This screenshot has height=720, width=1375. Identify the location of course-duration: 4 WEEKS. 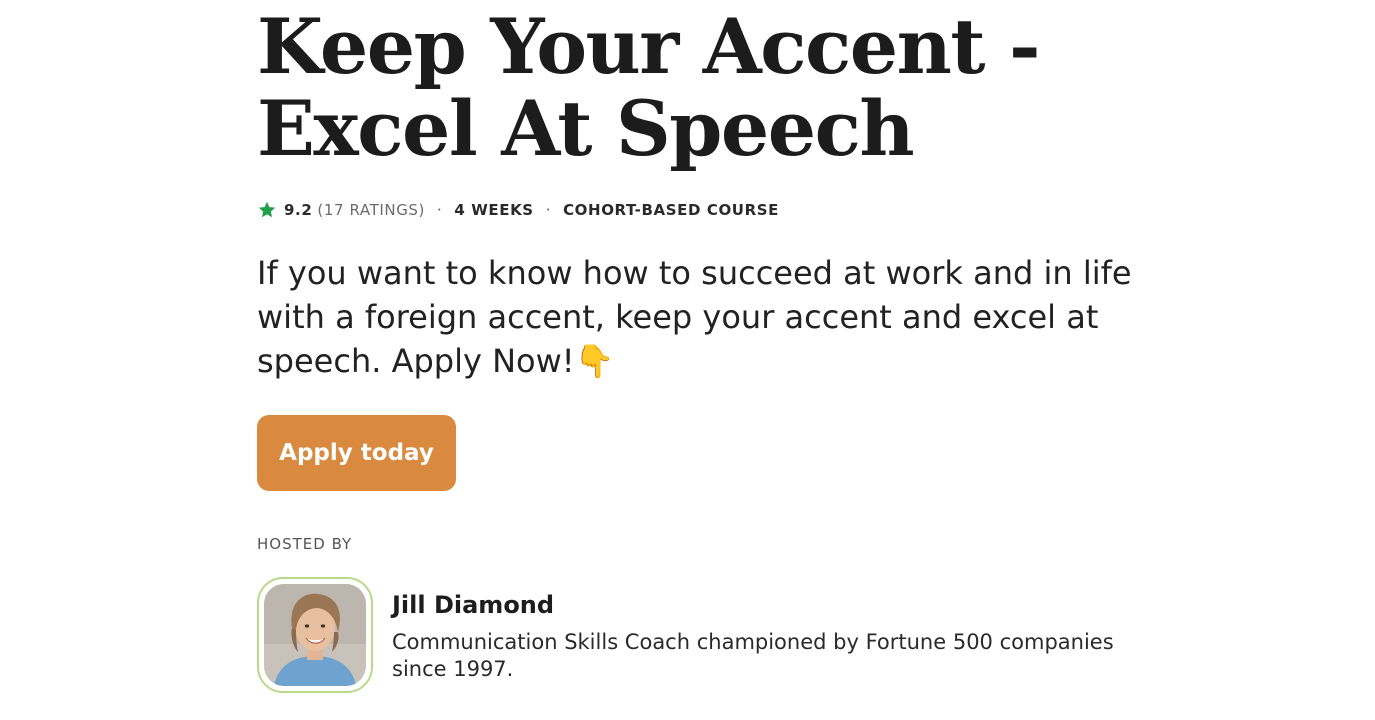
(494, 210).